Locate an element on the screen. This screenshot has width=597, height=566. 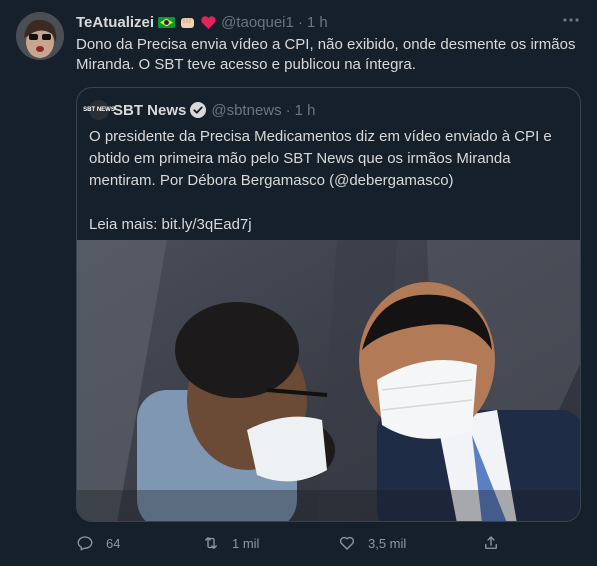
author-display-name: TeAtualizei is located at coordinates (115, 22).